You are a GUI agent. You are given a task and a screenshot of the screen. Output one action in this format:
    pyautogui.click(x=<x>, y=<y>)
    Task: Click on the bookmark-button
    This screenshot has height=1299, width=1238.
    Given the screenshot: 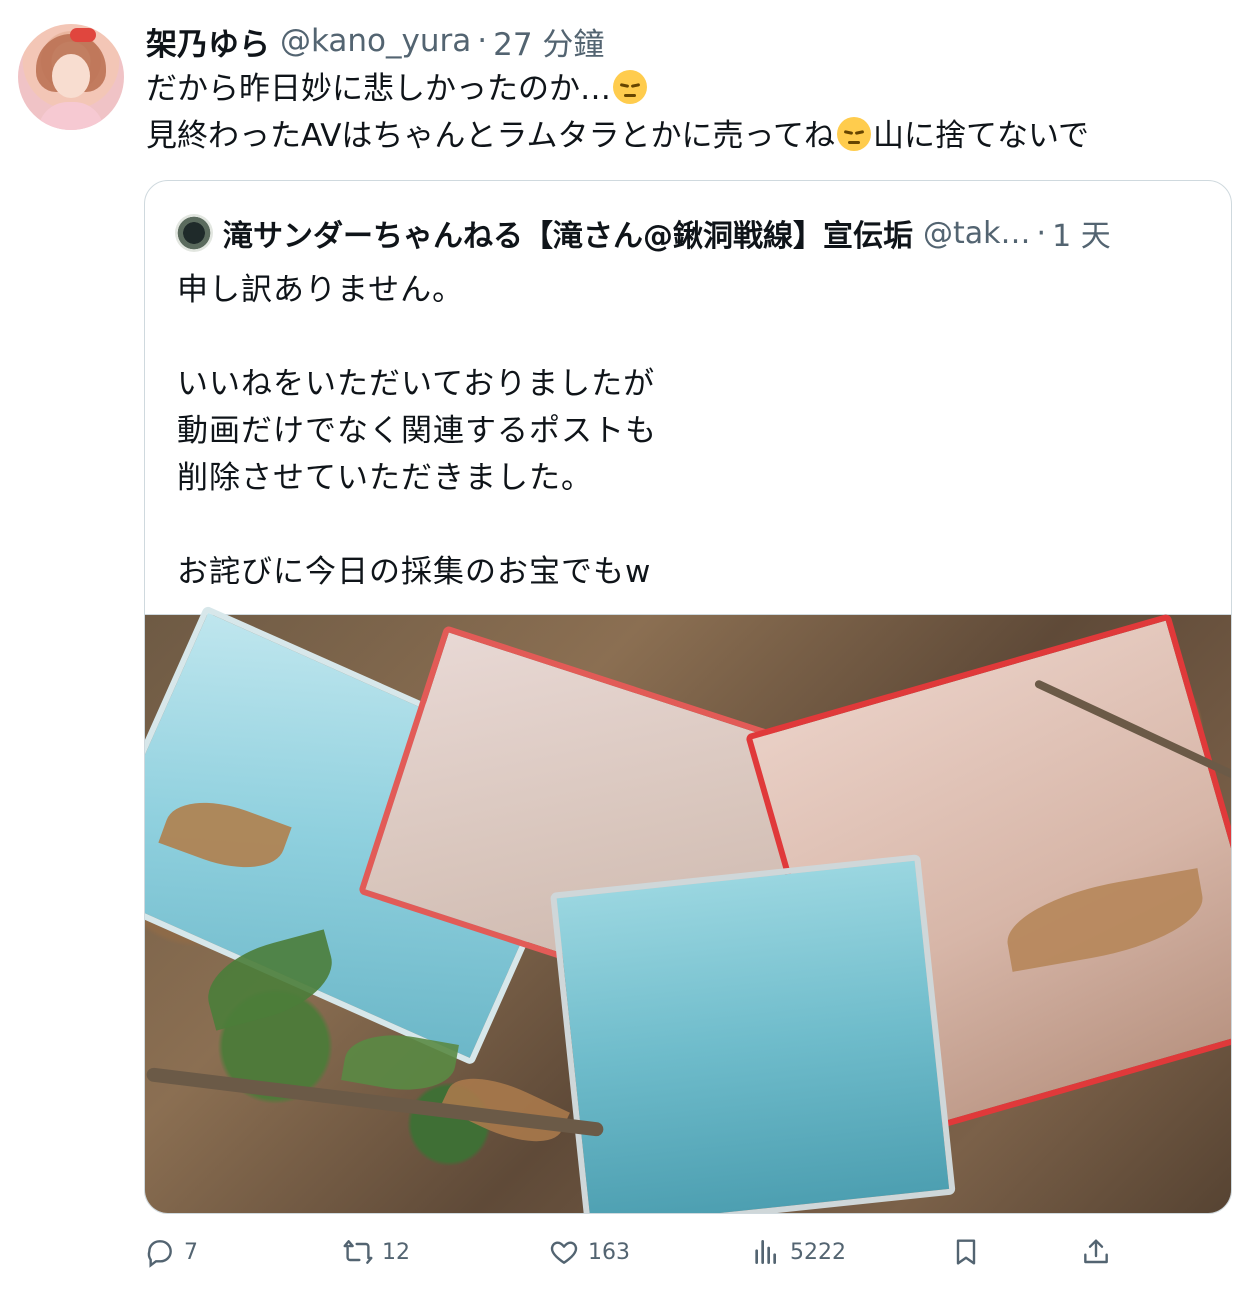 What is the action you would take?
    pyautogui.click(x=970, y=1252)
    